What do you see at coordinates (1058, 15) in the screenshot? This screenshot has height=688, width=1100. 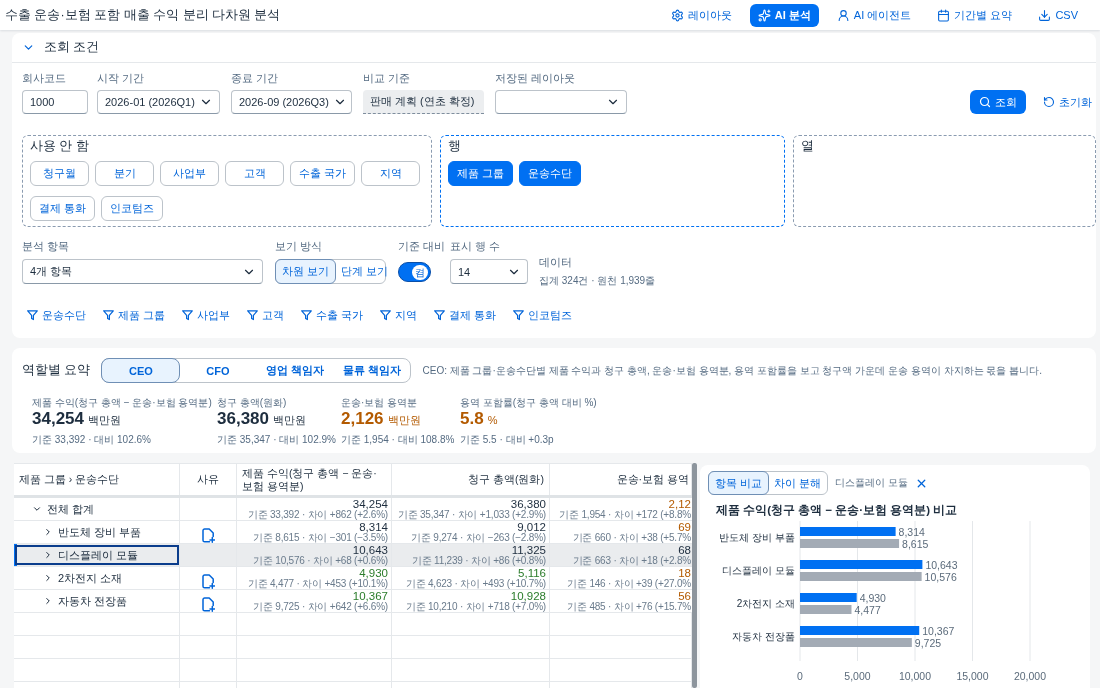 I see `export-button: CSV` at bounding box center [1058, 15].